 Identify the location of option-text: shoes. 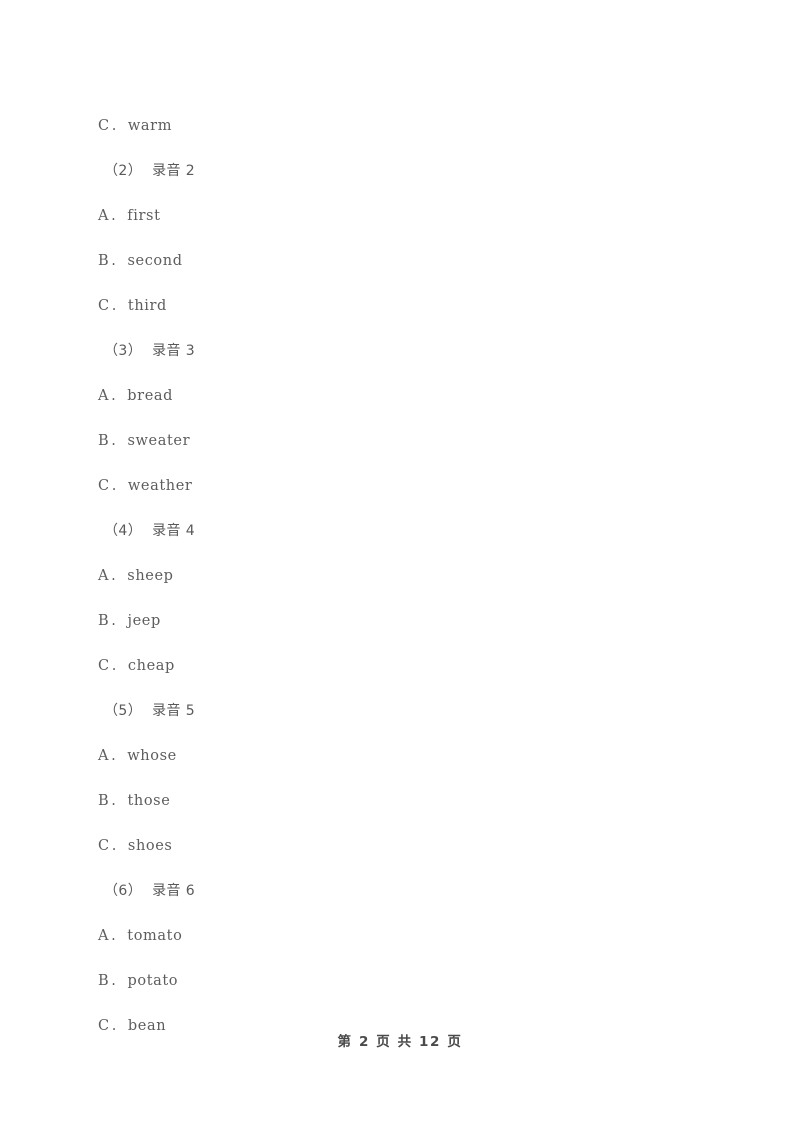
(150, 846).